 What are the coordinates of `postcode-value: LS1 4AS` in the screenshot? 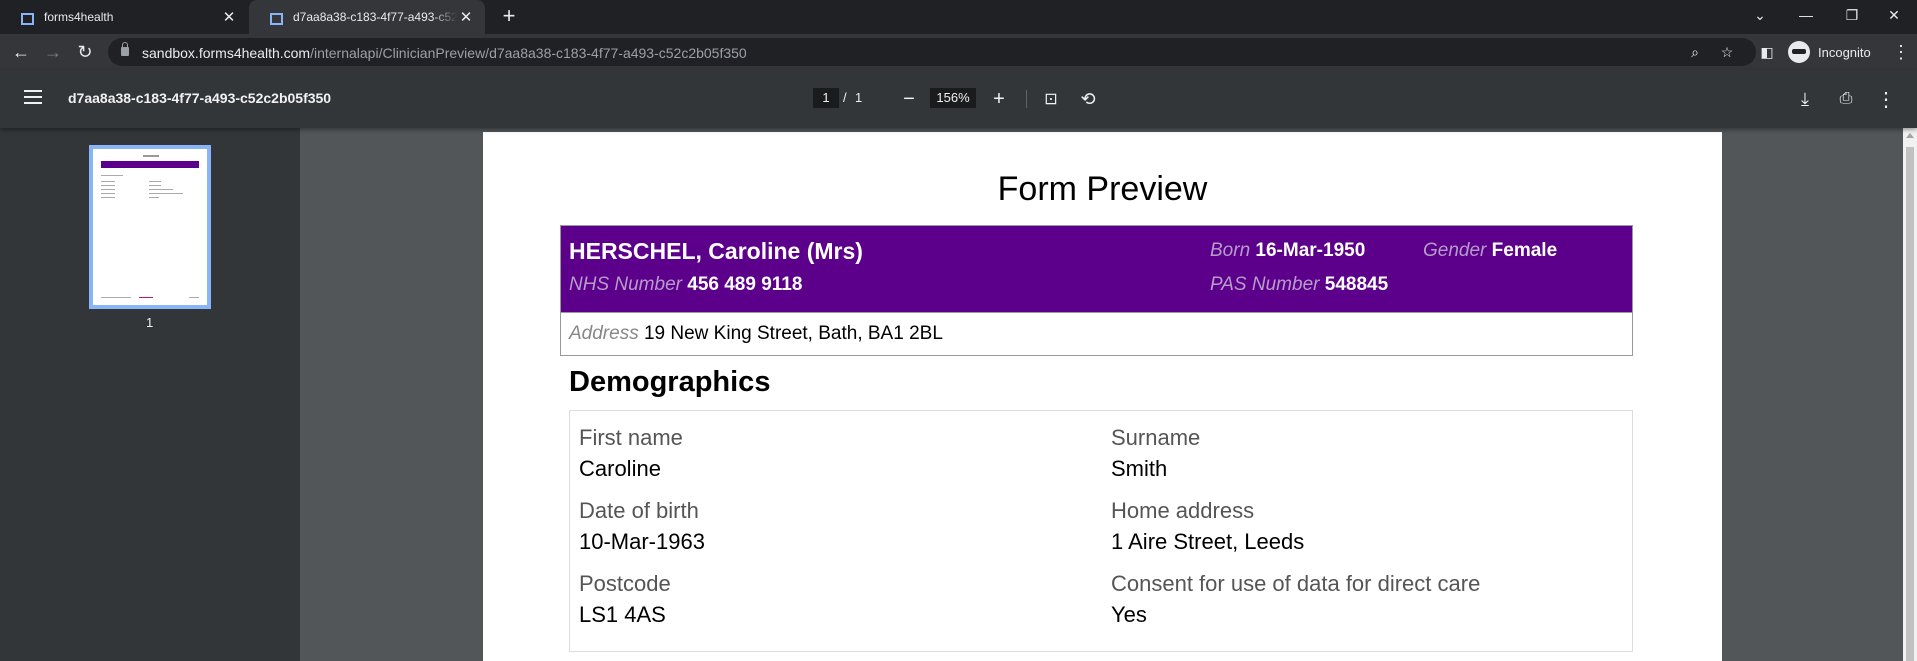 It's located at (622, 614).